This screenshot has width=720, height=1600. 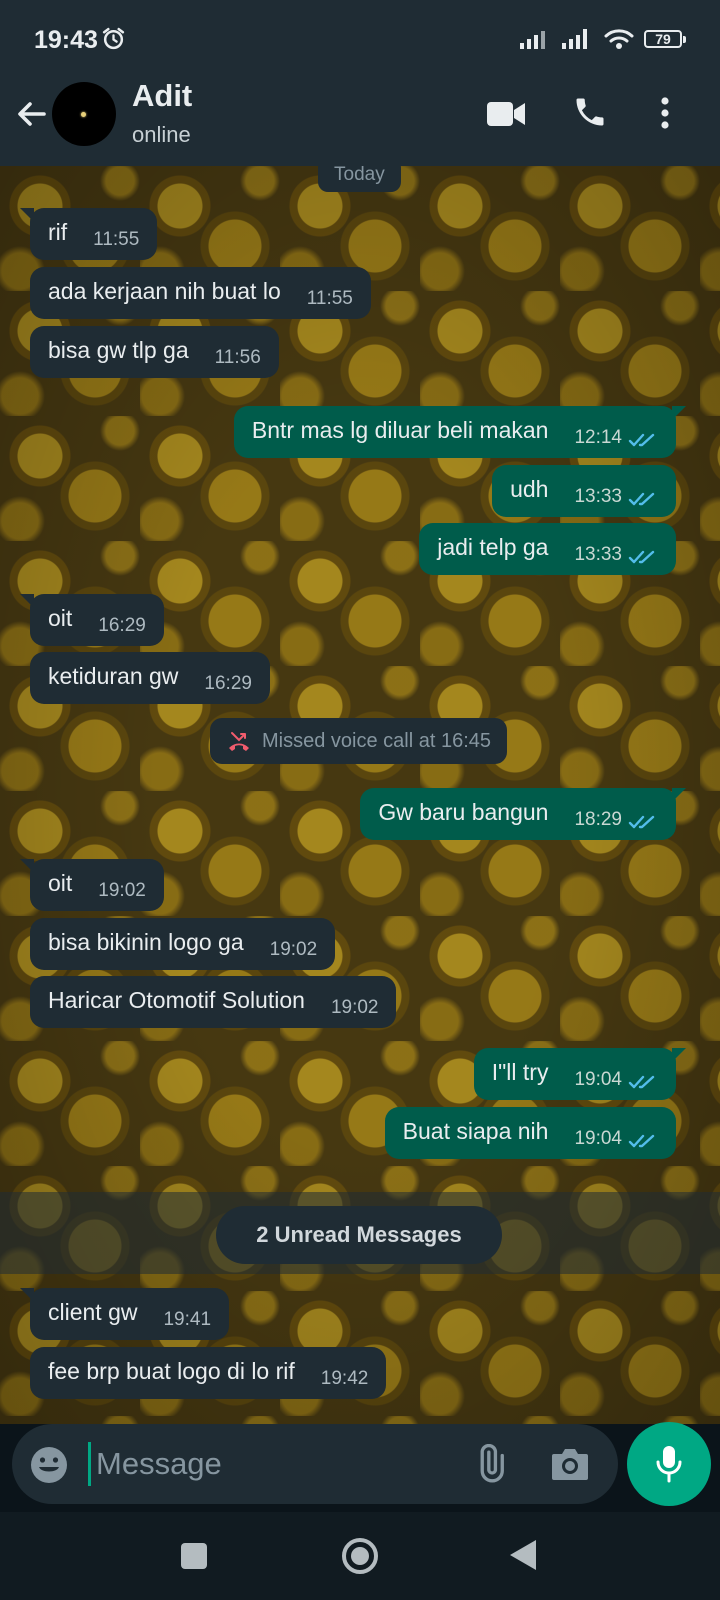 I want to click on voice-record-button, so click(x=669, y=1464).